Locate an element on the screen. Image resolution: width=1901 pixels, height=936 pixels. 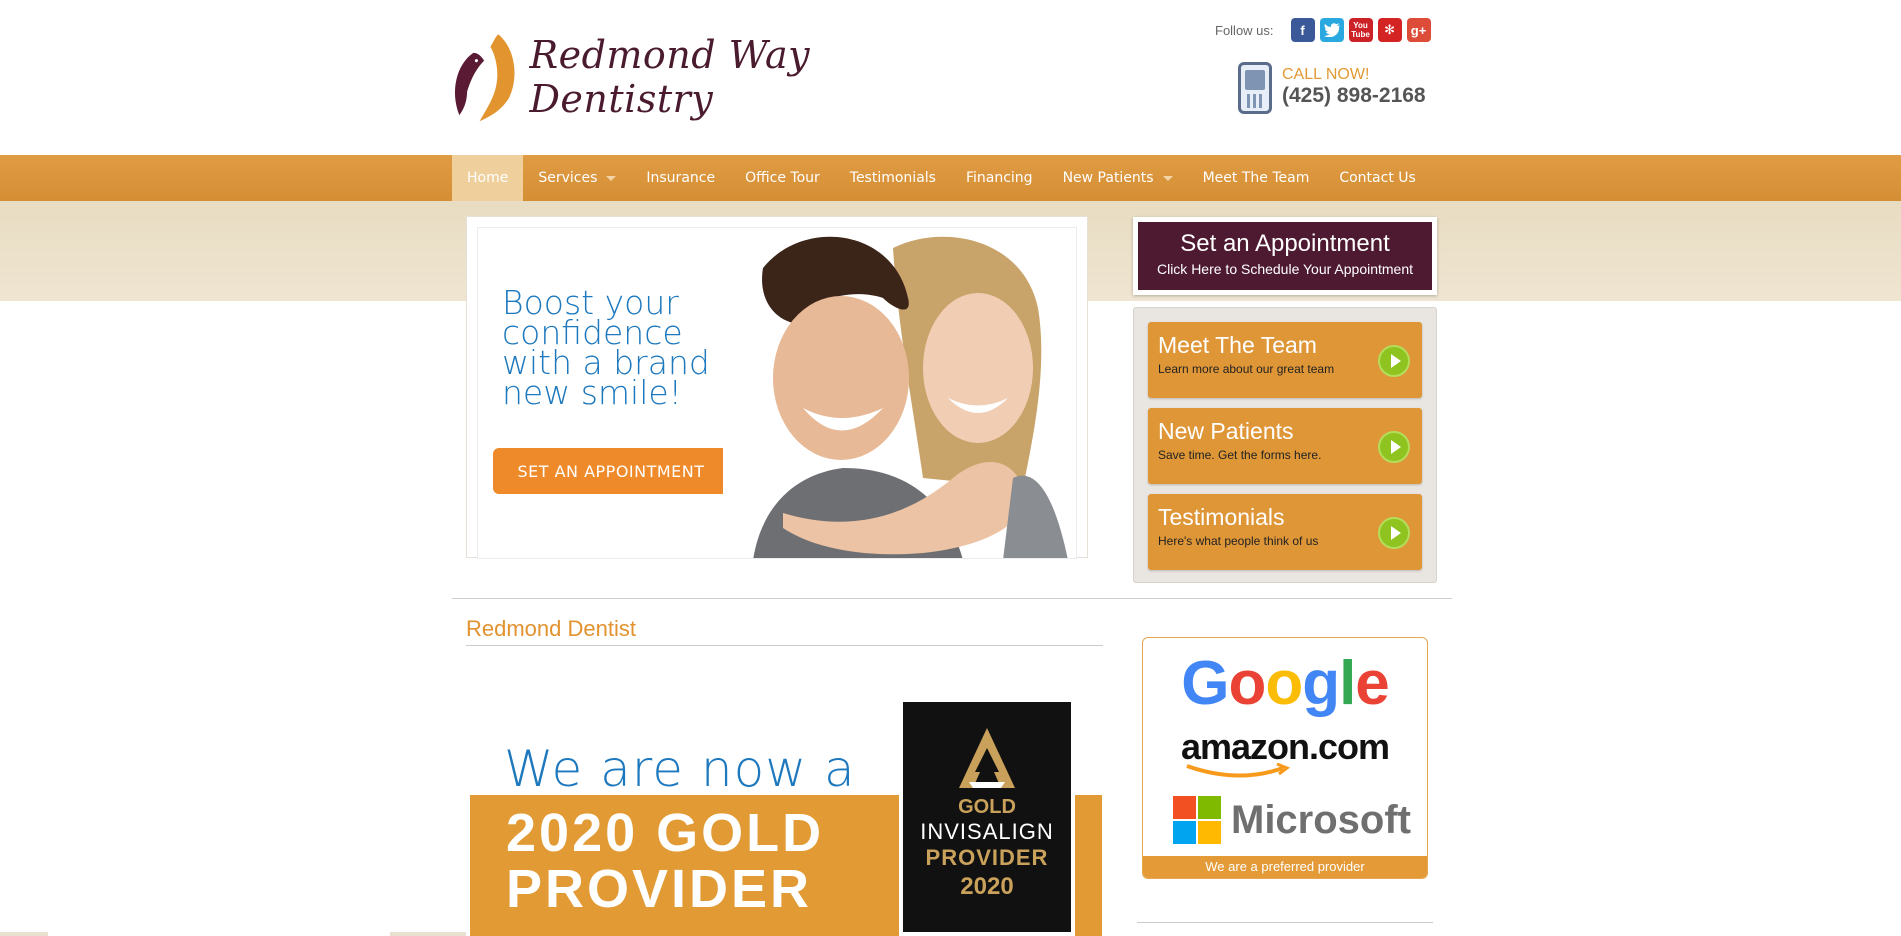
call-now-label: CALL NOW! is located at coordinates (1326, 75).